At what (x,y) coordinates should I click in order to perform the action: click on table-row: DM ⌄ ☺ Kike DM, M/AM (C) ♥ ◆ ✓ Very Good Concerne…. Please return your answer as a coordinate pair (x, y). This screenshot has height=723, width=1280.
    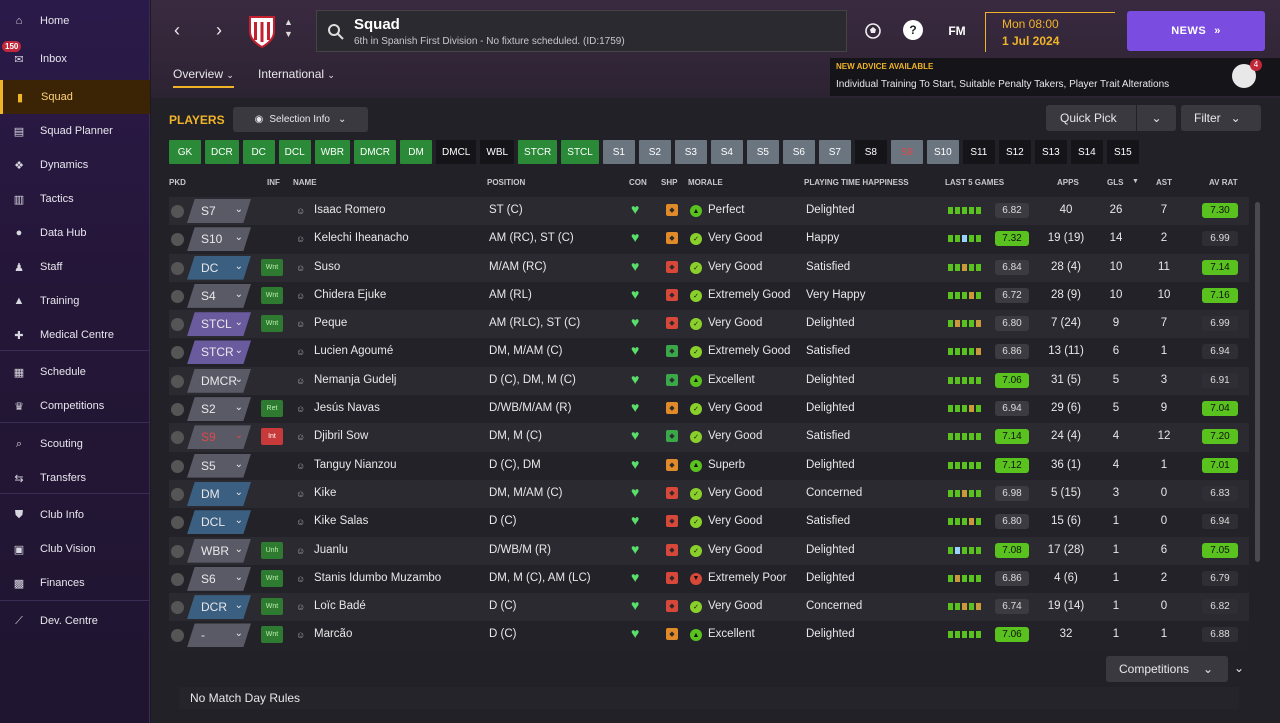
    Looking at the image, I should click on (709, 494).